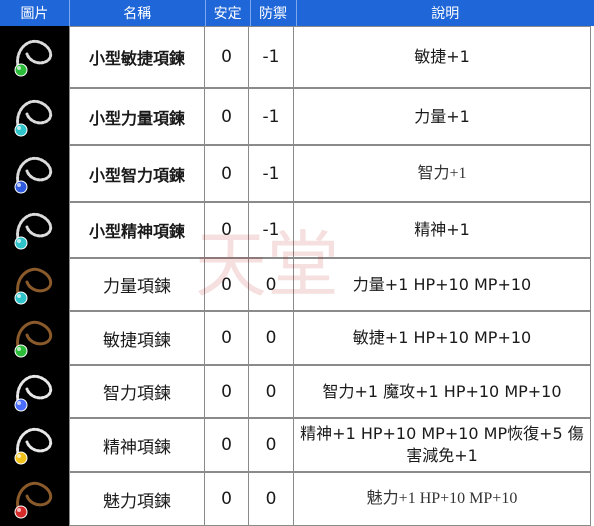 Image resolution: width=594 pixels, height=526 pixels. I want to click on item-name: 智力項鍊, so click(137, 391).